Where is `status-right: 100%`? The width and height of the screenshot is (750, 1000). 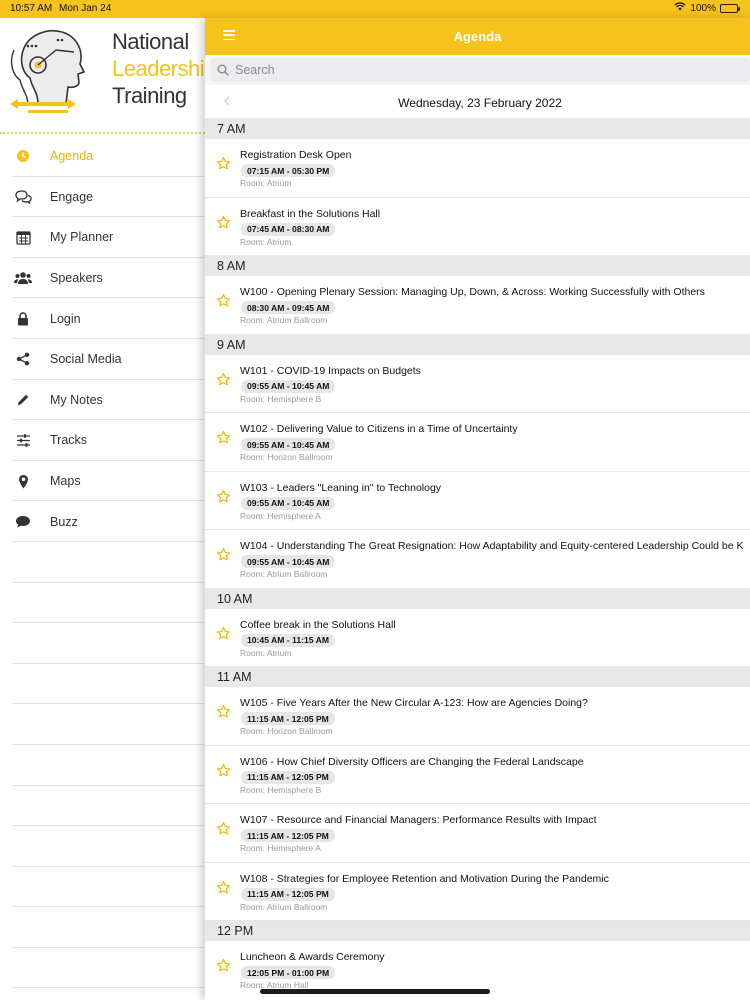 status-right: 100% is located at coordinates (707, 8).